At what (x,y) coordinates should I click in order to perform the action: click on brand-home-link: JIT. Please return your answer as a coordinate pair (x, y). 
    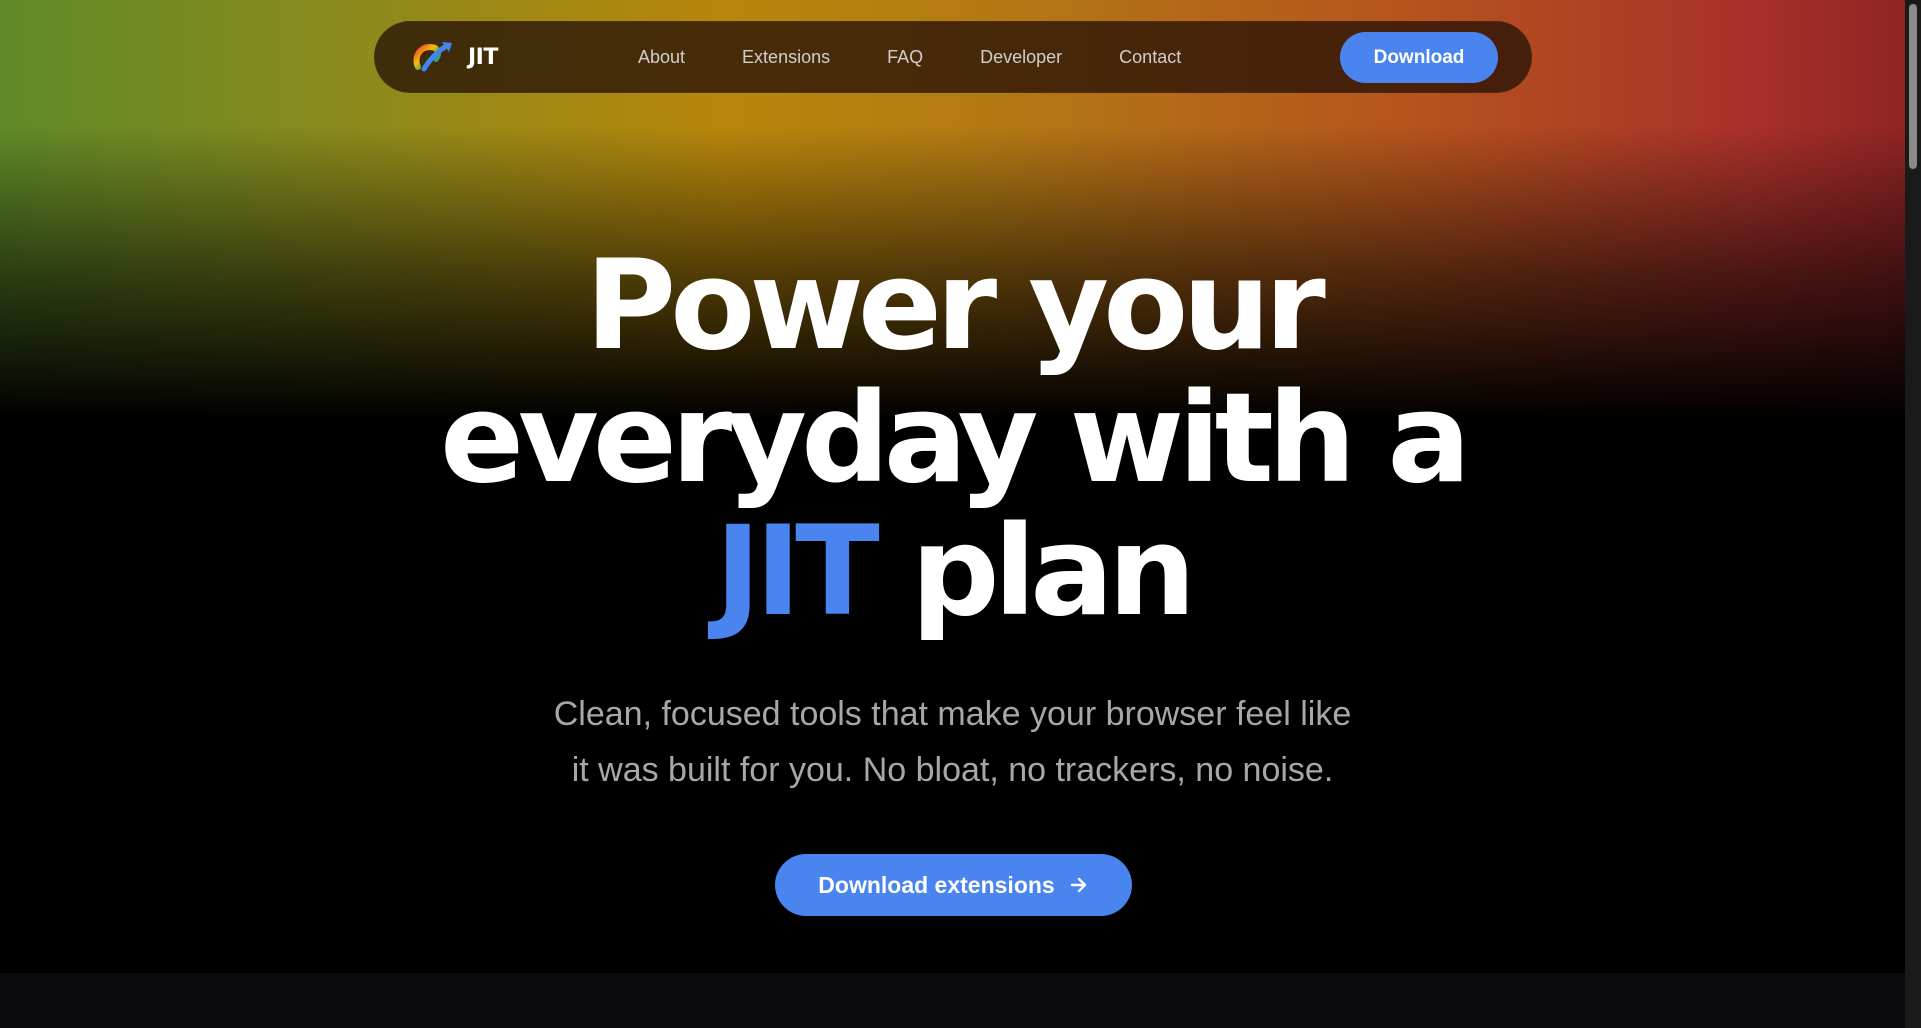
    Looking at the image, I should click on (454, 57).